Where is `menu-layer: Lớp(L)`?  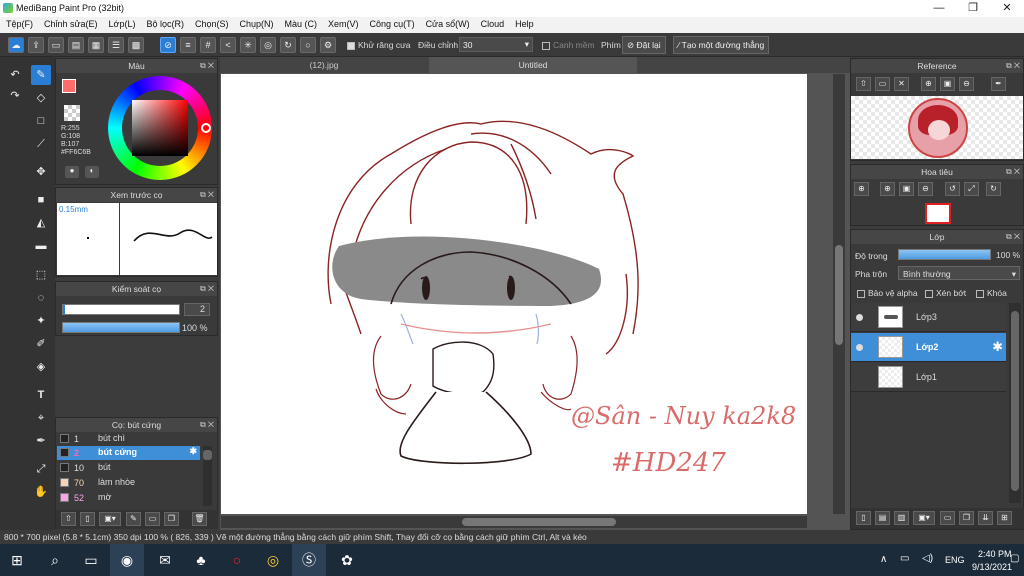
menu-layer: Lớp(L) is located at coordinates (122, 23).